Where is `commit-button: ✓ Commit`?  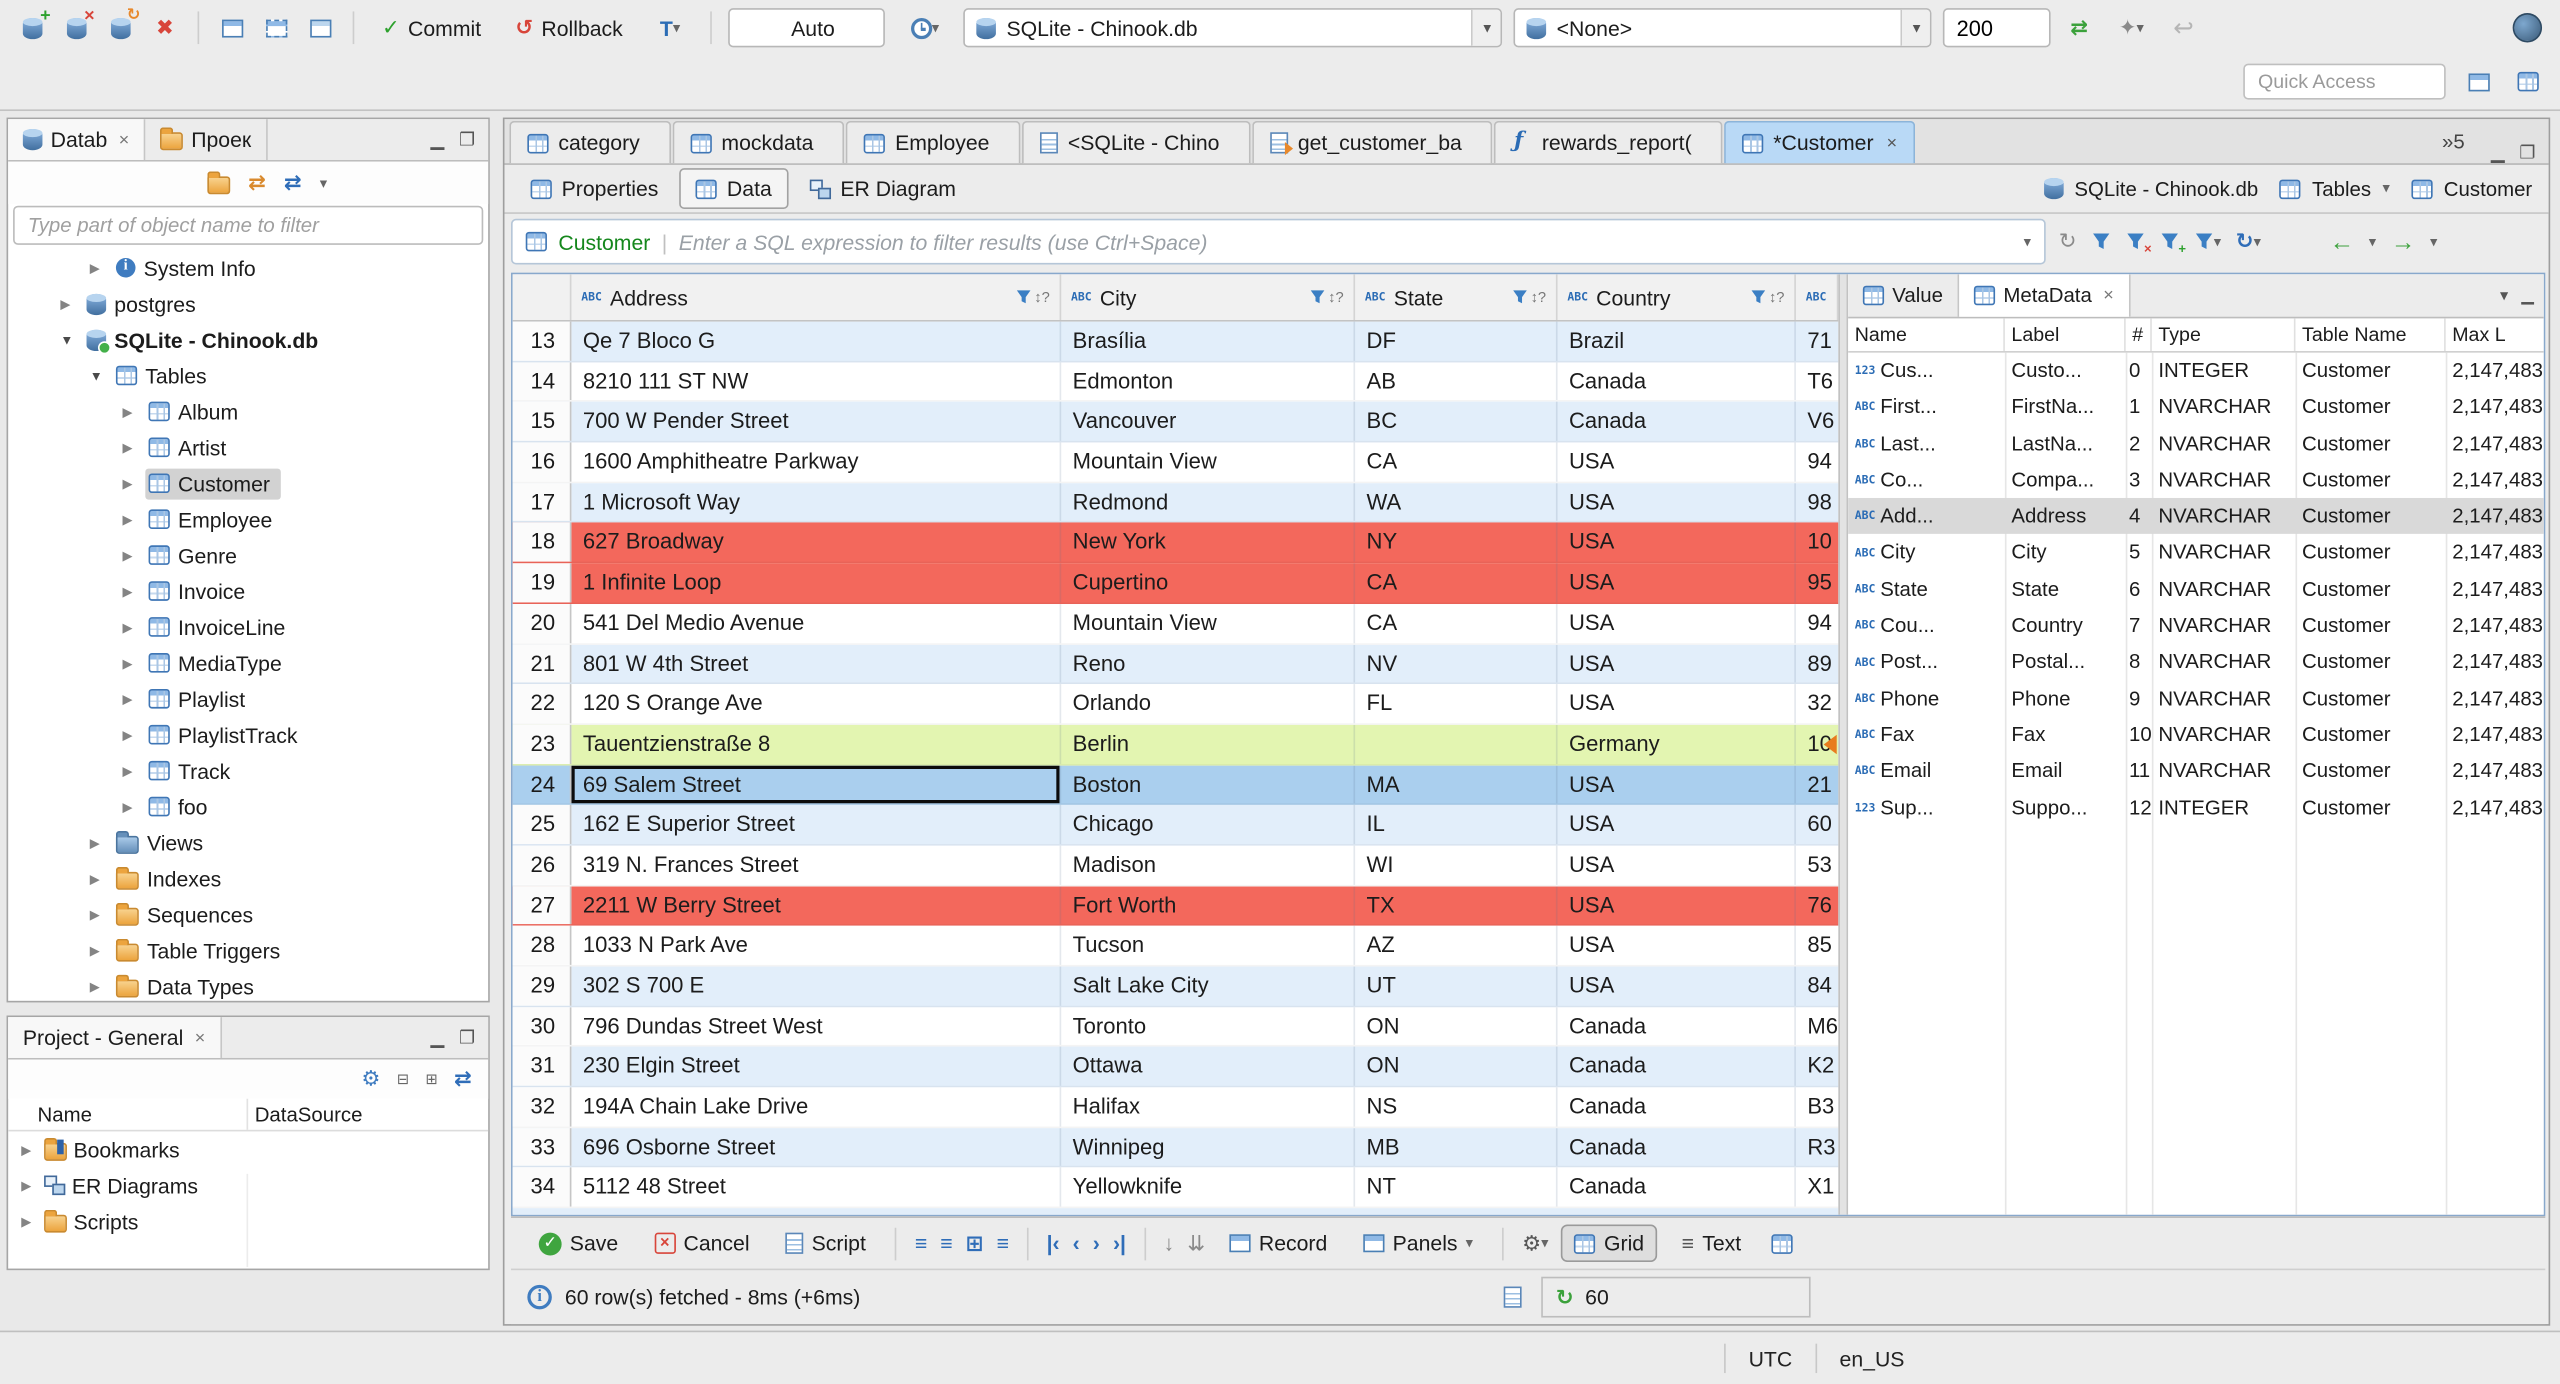 commit-button: ✓ Commit is located at coordinates (432, 28).